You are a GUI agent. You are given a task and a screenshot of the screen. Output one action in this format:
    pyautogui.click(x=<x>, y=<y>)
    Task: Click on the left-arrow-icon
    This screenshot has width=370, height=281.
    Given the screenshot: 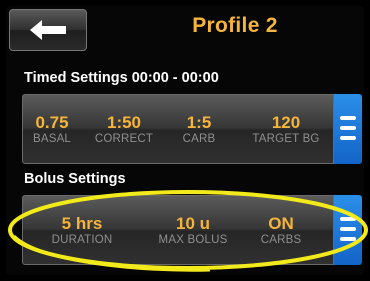 What is the action you would take?
    pyautogui.click(x=48, y=30)
    